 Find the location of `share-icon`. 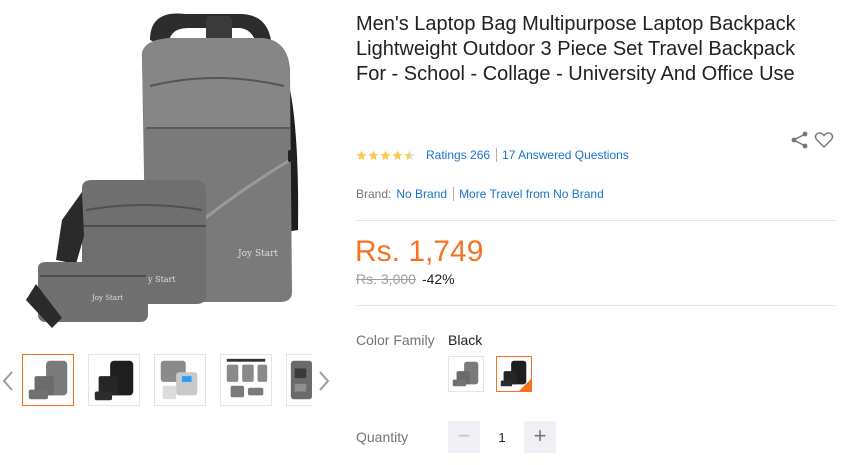

share-icon is located at coordinates (800, 140).